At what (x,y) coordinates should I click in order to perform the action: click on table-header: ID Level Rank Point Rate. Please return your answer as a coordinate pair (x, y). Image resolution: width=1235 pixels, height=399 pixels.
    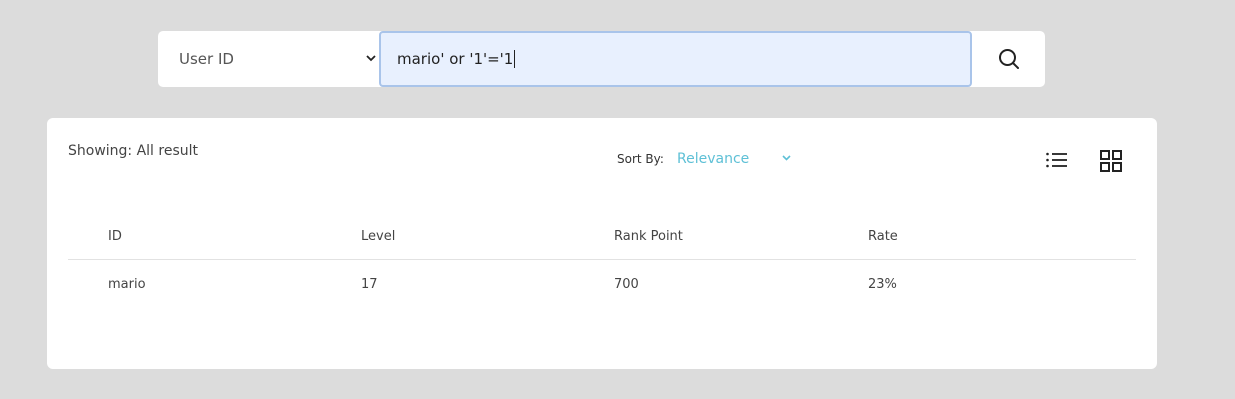
    Looking at the image, I should click on (602, 243).